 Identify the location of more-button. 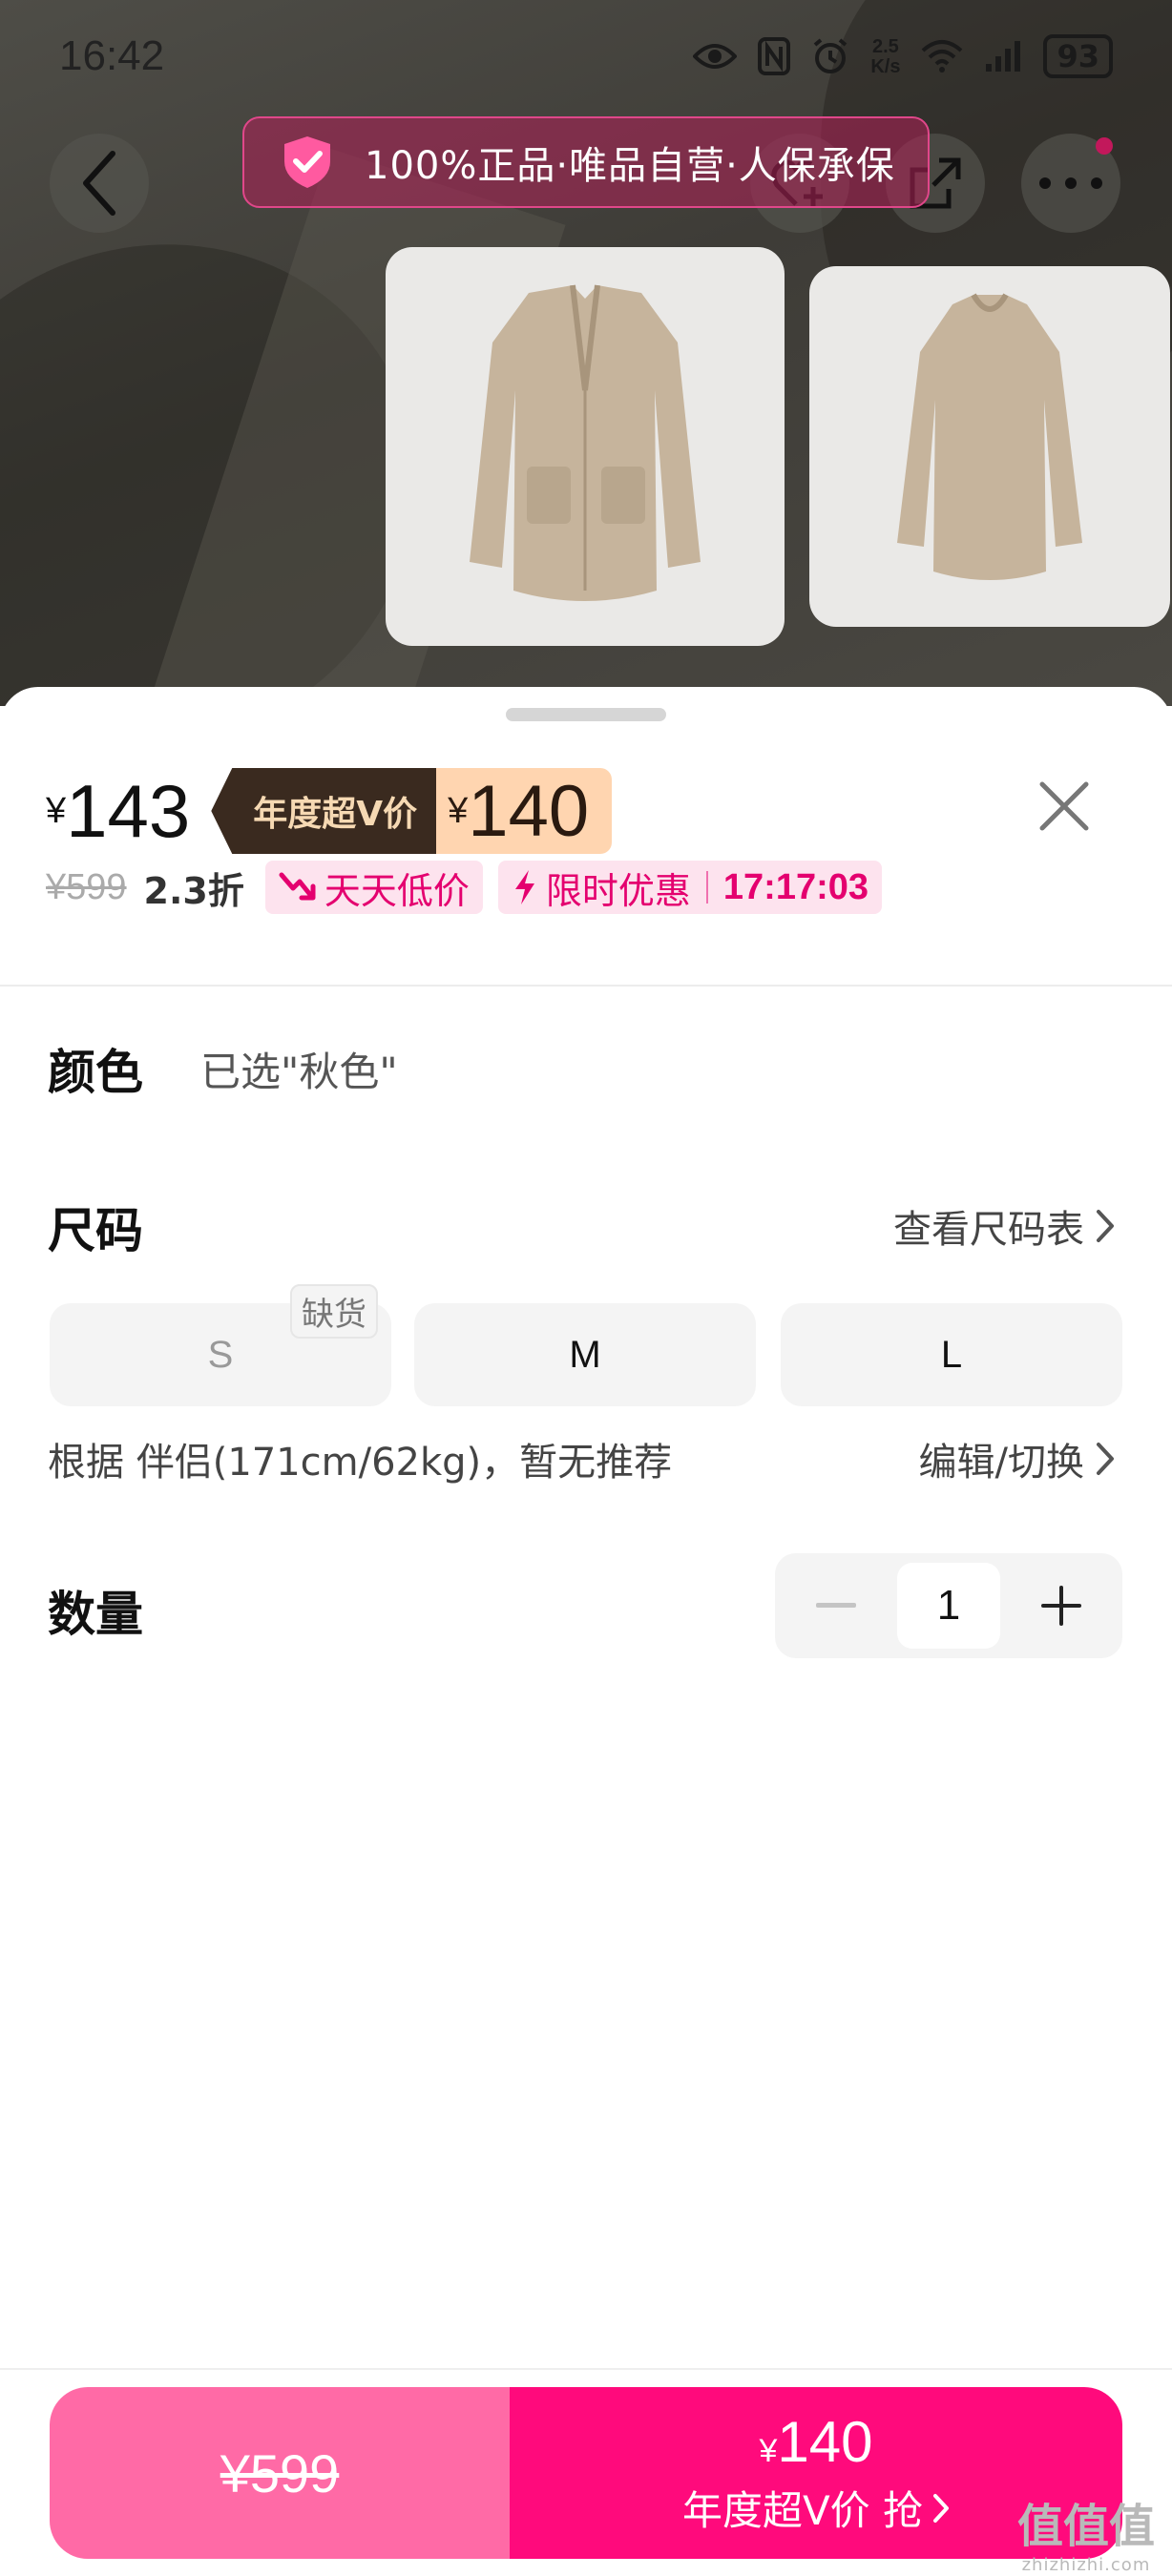
(1070, 183).